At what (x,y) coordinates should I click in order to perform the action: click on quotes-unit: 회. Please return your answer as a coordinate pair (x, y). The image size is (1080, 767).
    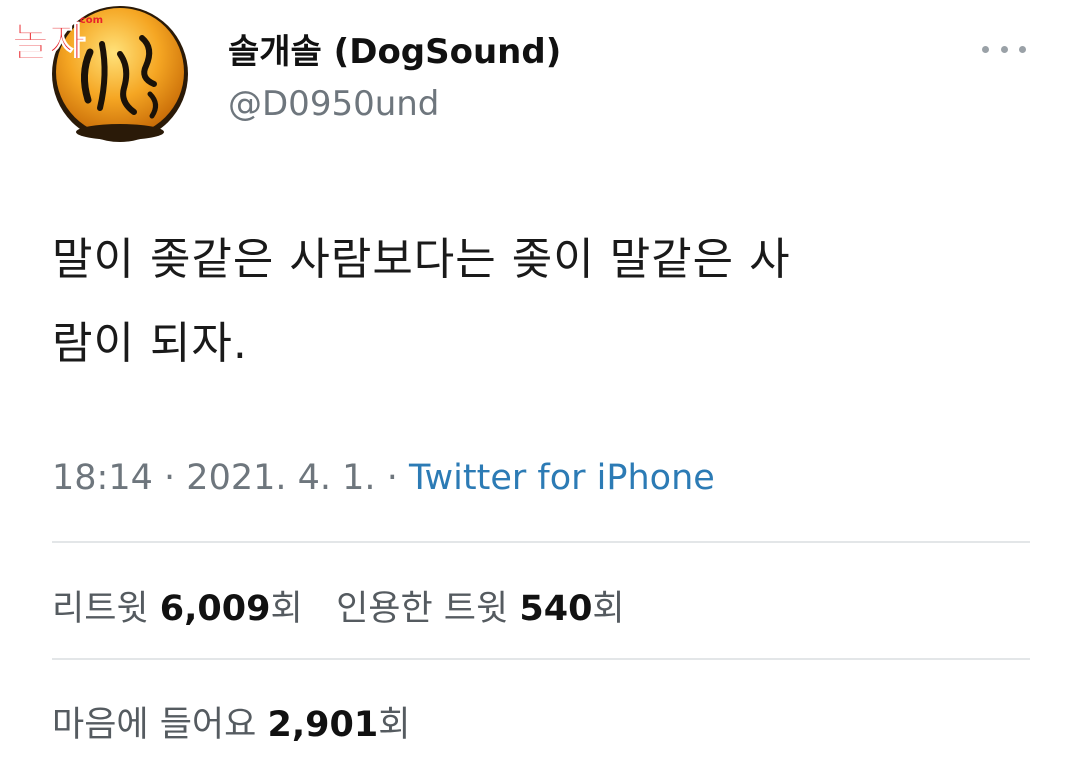
    Looking at the image, I should click on (608, 609).